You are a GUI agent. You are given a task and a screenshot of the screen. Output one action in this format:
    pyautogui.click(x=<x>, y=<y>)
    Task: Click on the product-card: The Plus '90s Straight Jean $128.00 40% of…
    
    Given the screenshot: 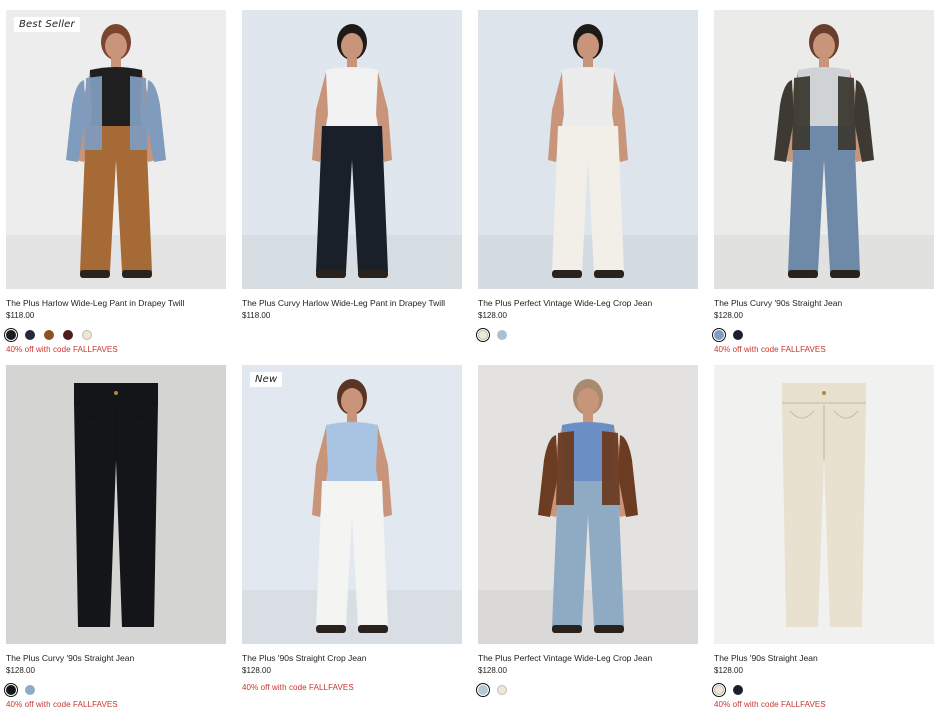 What is the action you would take?
    pyautogui.click(x=823, y=537)
    